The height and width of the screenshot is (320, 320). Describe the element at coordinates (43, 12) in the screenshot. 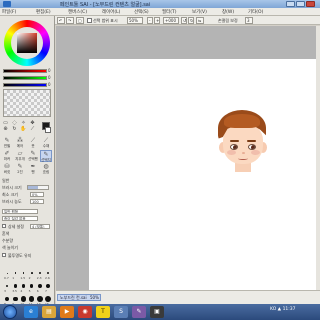

I see `menu-edit: 편집(E)` at that location.